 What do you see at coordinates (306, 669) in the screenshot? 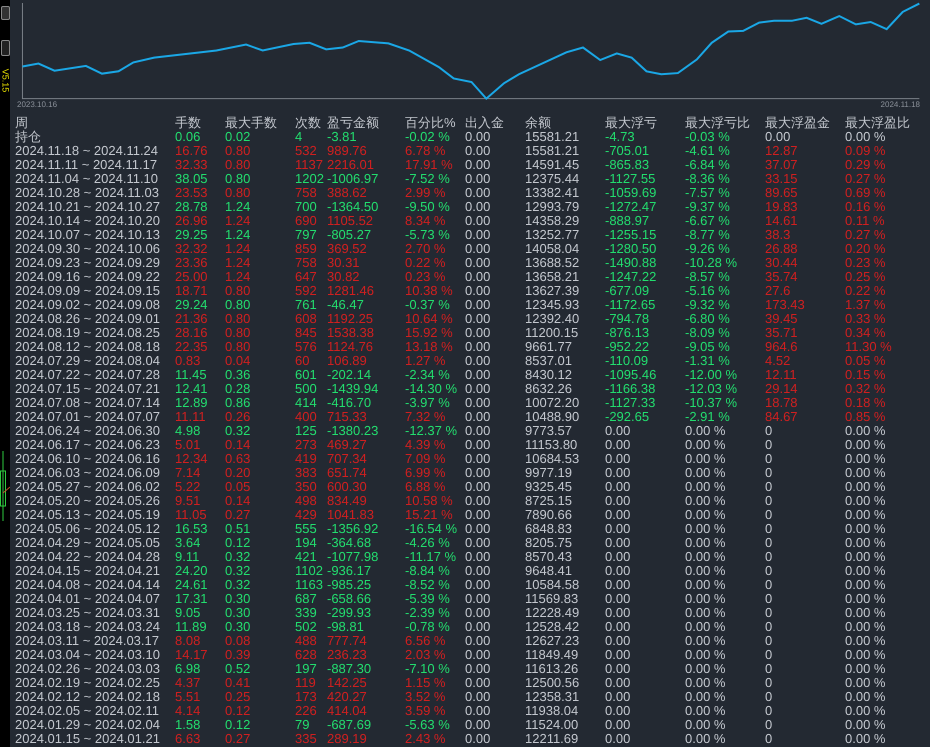
I see `table-cell-text: 197` at bounding box center [306, 669].